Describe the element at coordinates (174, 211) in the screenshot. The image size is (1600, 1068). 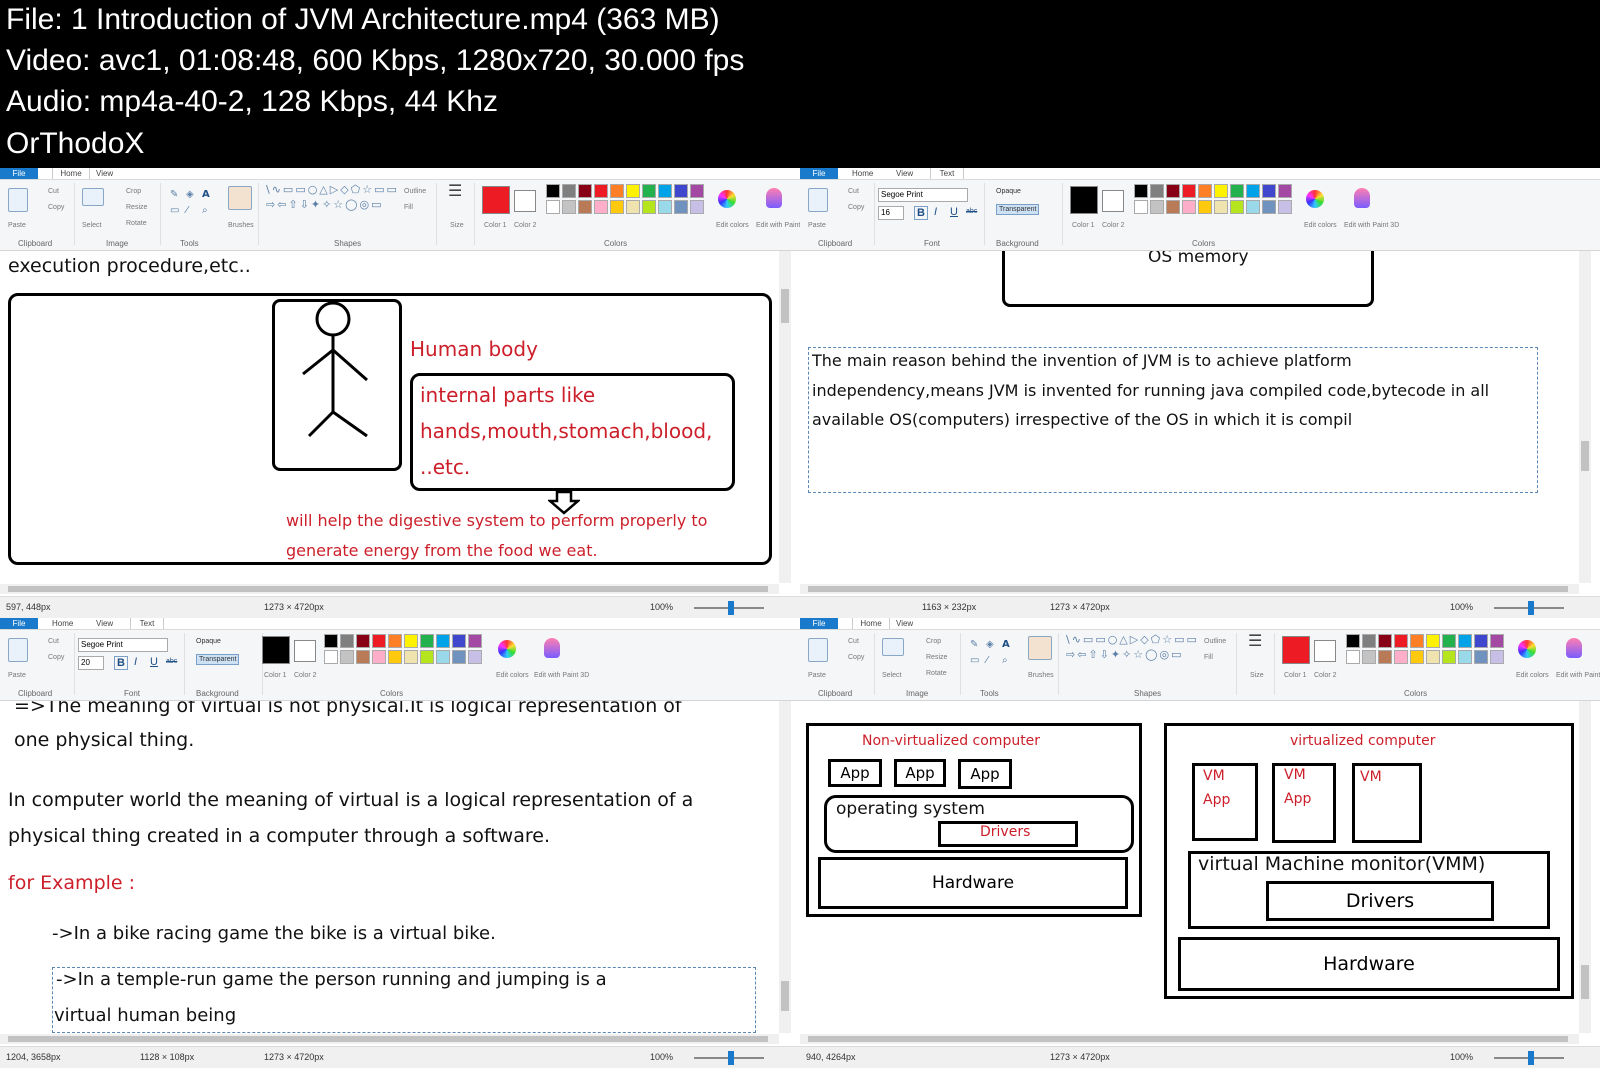
I see `eraser-icon: ▭` at that location.